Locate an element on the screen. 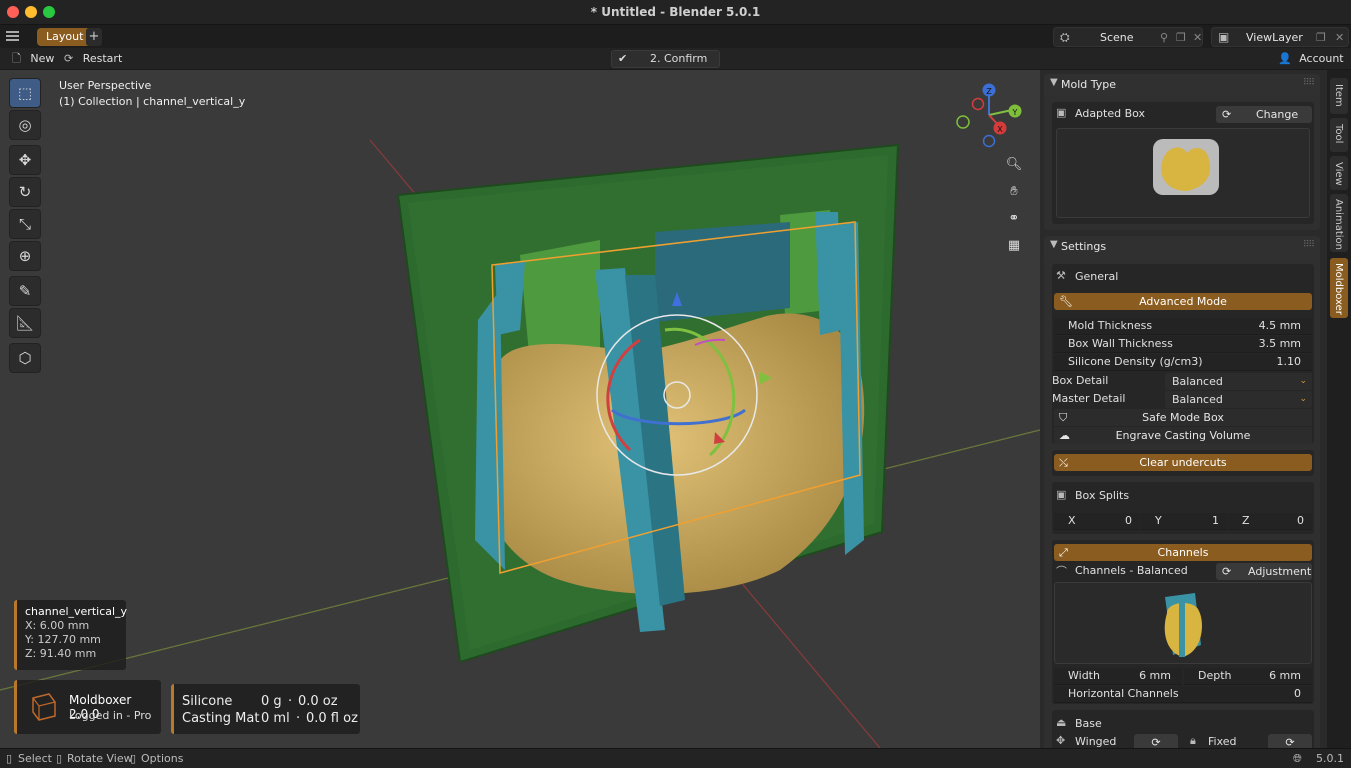  sidebar-tabs: Item Tool View Animation Moldboxer is located at coordinates (1339, 409).